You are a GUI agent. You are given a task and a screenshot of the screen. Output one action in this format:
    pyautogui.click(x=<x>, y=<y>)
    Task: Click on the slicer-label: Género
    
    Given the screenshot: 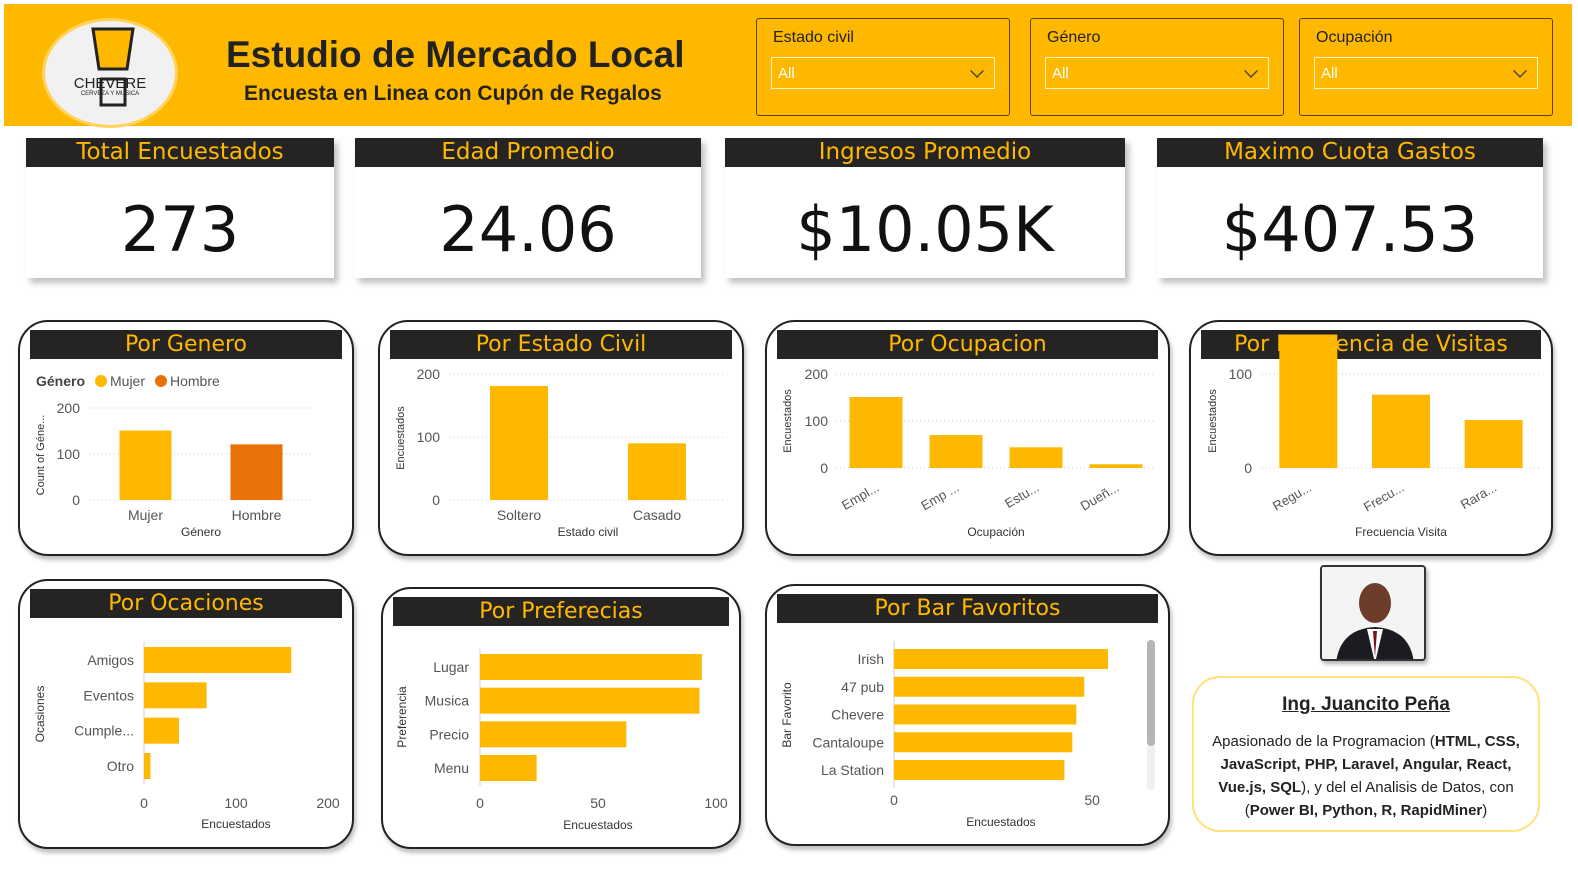 What is the action you would take?
    pyautogui.click(x=1074, y=37)
    